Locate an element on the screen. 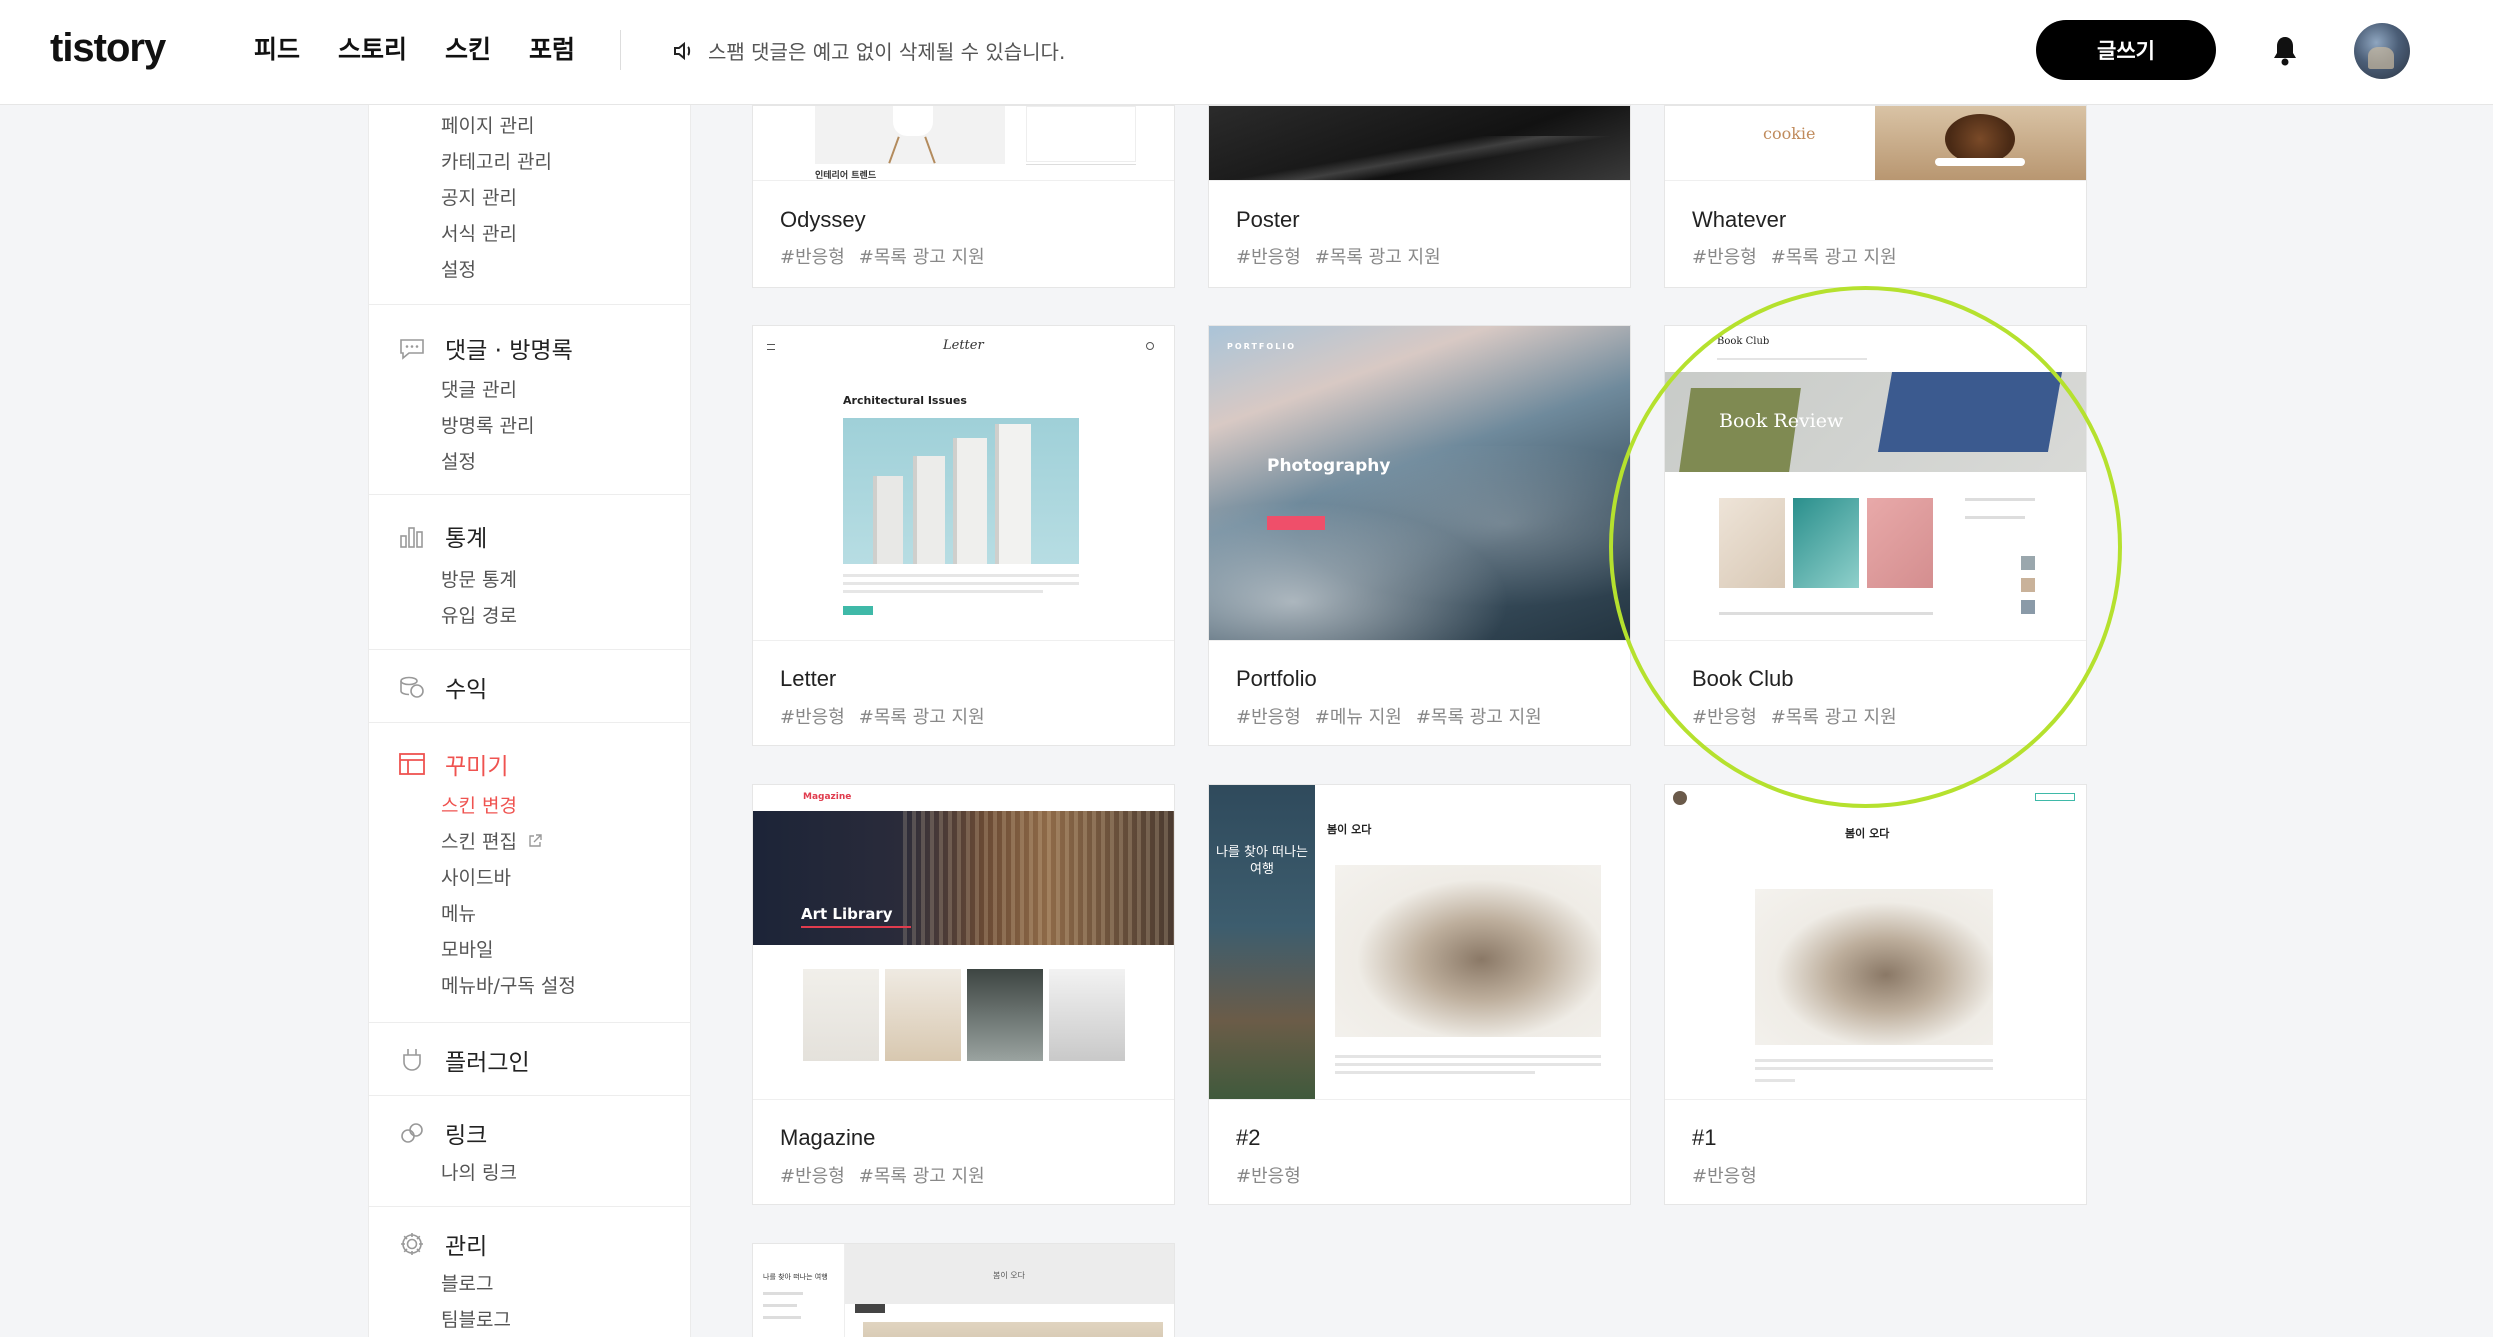 The width and height of the screenshot is (2493, 1337). thumb-title: Book Club is located at coordinates (1743, 341).